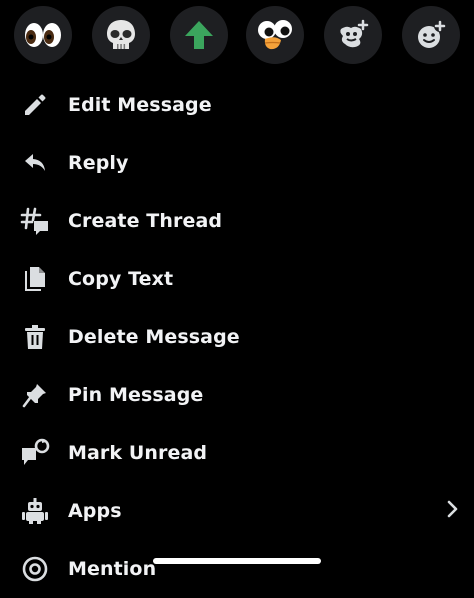  I want to click on chevron-right-icon, so click(452, 511).